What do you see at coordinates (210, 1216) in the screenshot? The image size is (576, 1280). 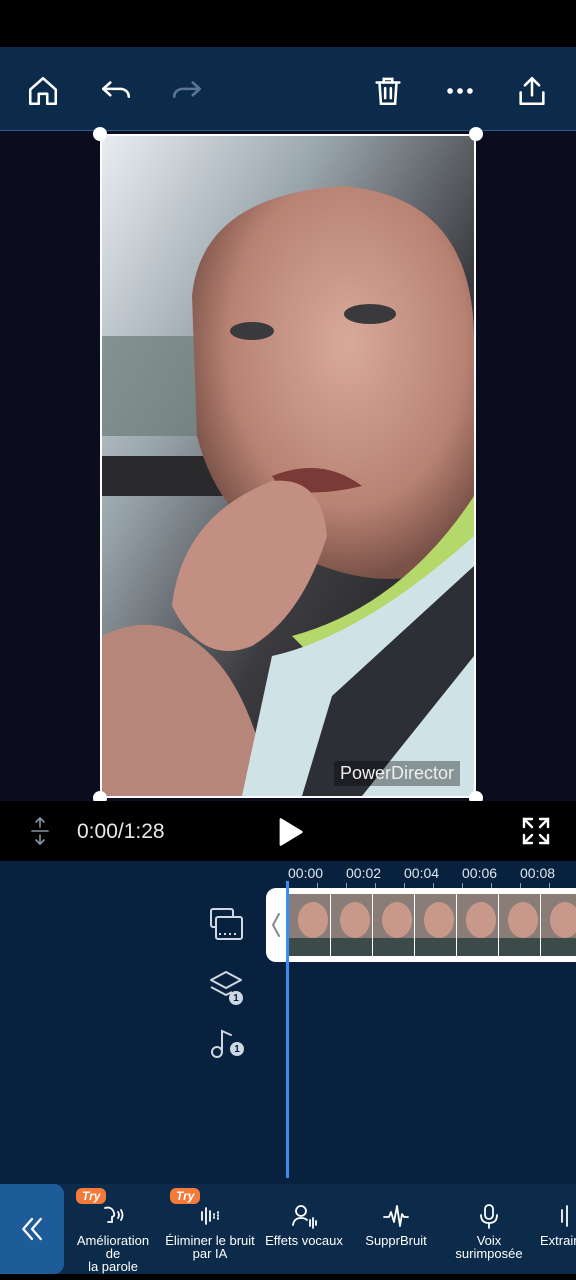 I see `ai-denoise-icon` at bounding box center [210, 1216].